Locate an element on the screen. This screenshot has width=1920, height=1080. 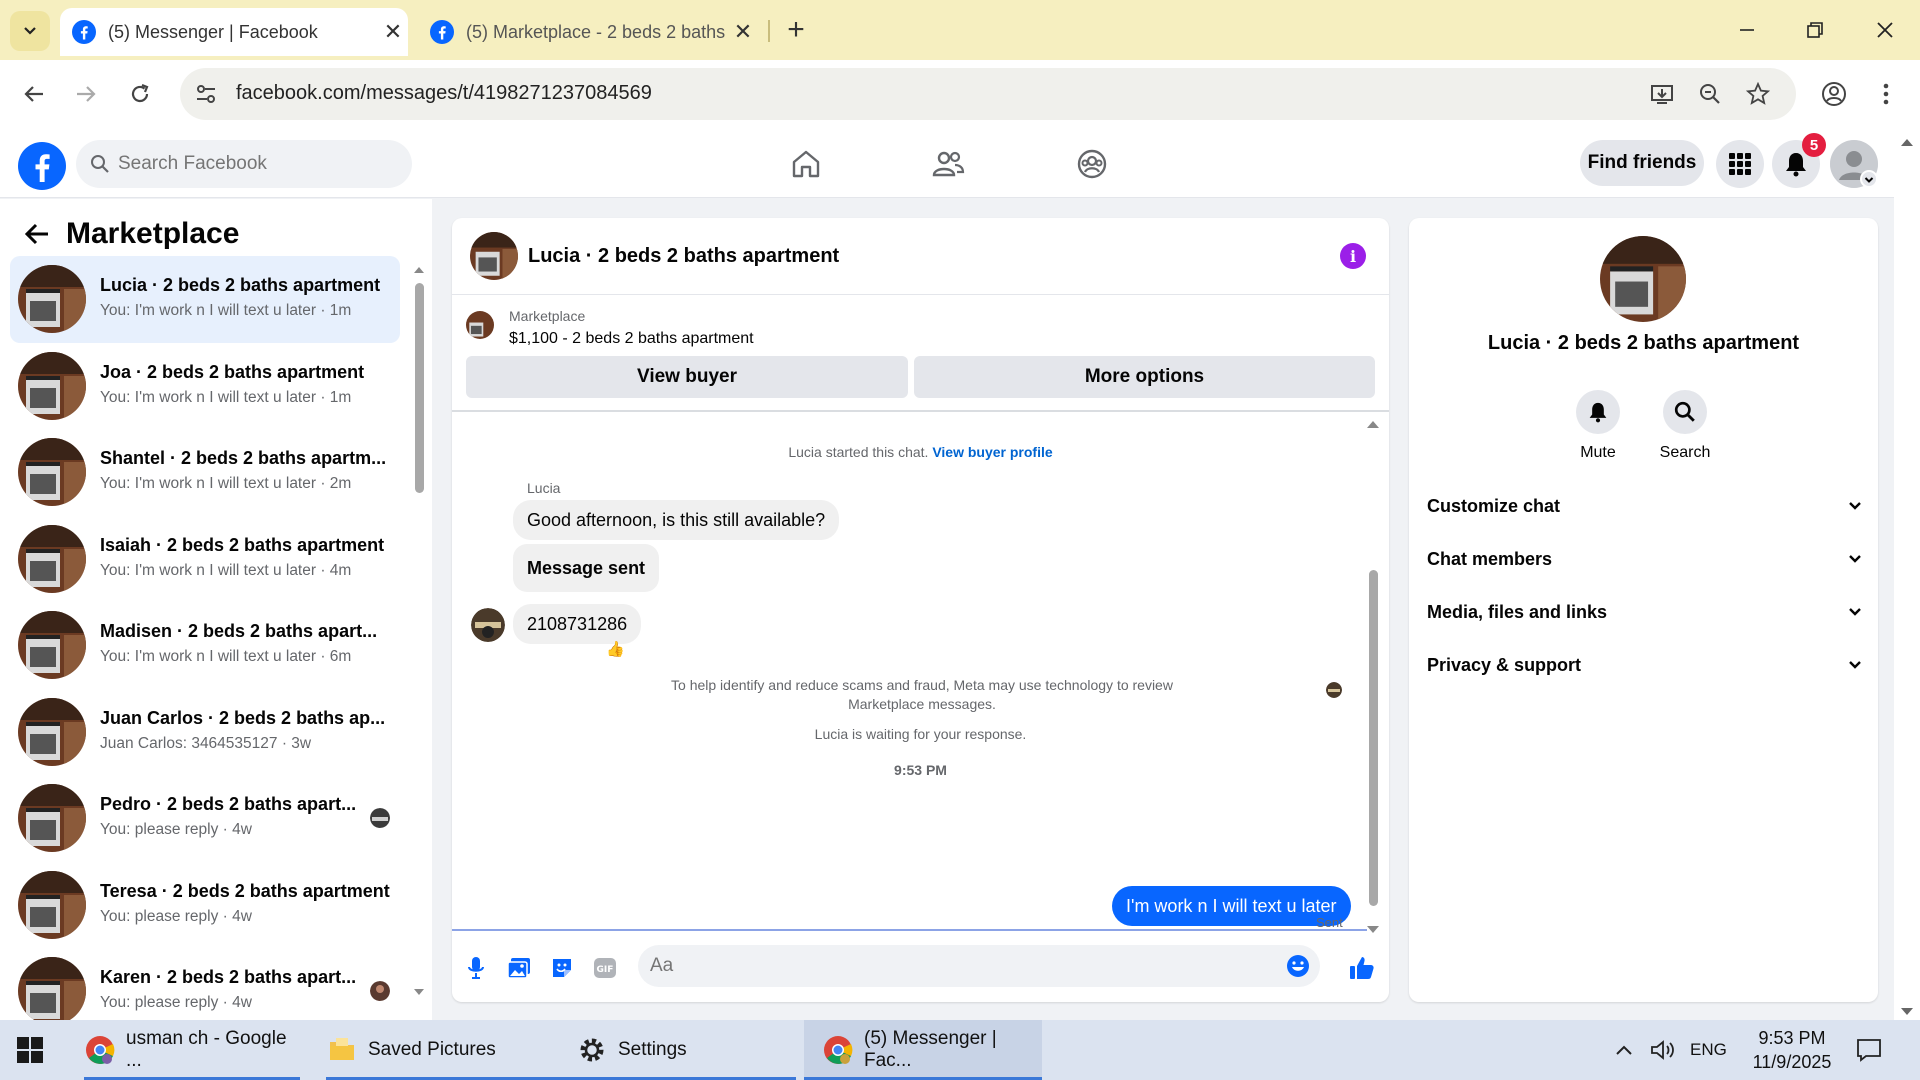
nav-home is located at coordinates (806, 164).